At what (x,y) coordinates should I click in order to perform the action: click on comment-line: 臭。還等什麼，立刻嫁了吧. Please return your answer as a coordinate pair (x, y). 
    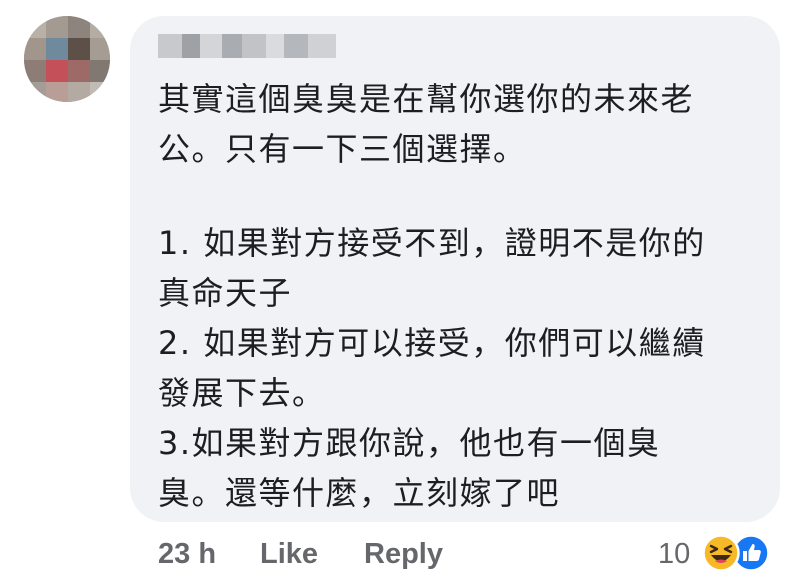
    Looking at the image, I should click on (359, 493).